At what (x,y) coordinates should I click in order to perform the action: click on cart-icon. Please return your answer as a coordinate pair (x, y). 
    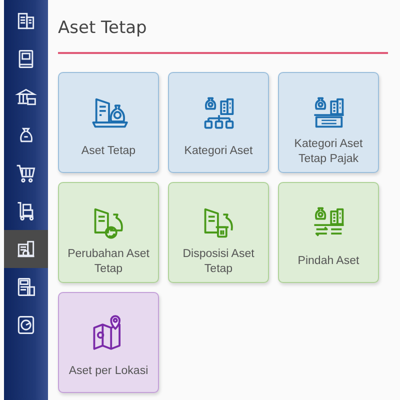
    Looking at the image, I should click on (26, 173).